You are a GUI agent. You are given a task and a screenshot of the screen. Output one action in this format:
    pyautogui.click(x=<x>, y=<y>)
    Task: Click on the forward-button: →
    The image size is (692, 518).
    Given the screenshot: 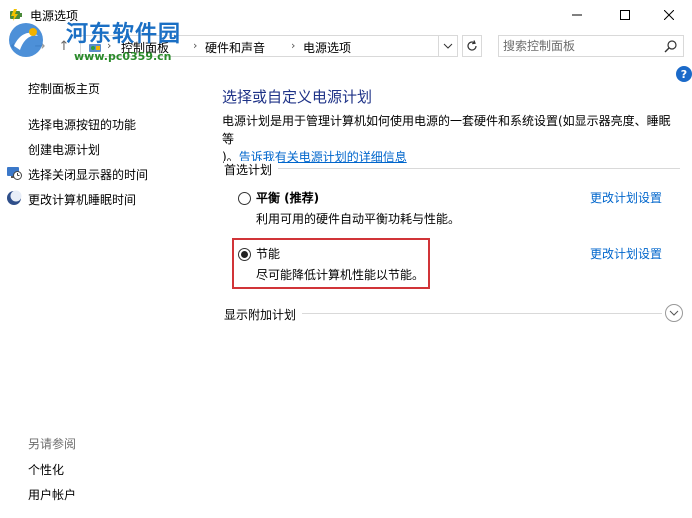 What is the action you would take?
    pyautogui.click(x=40, y=46)
    